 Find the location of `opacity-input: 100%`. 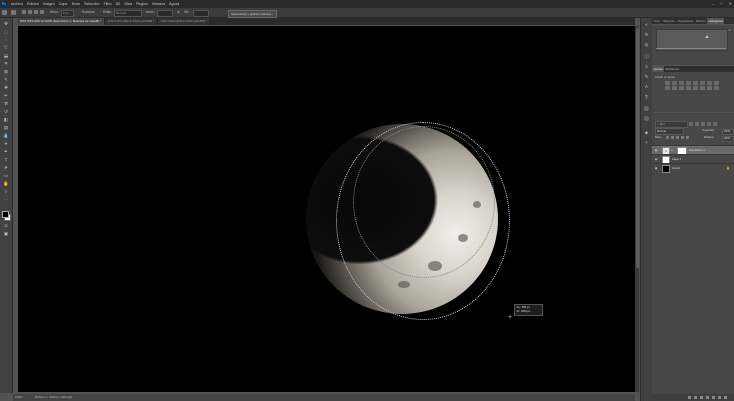

opacity-input: 100% is located at coordinates (728, 131).